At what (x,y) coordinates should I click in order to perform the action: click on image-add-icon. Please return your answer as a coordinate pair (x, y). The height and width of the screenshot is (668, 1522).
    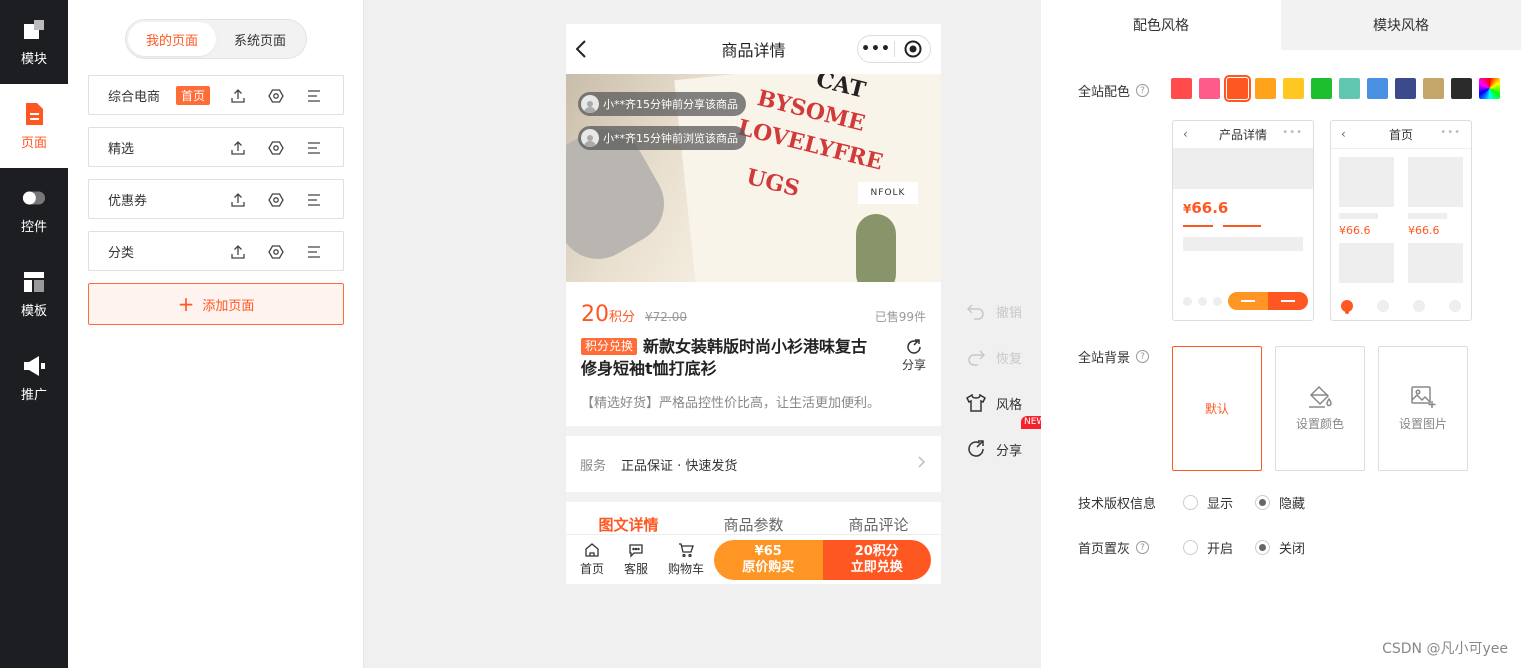
    Looking at the image, I should click on (1423, 397).